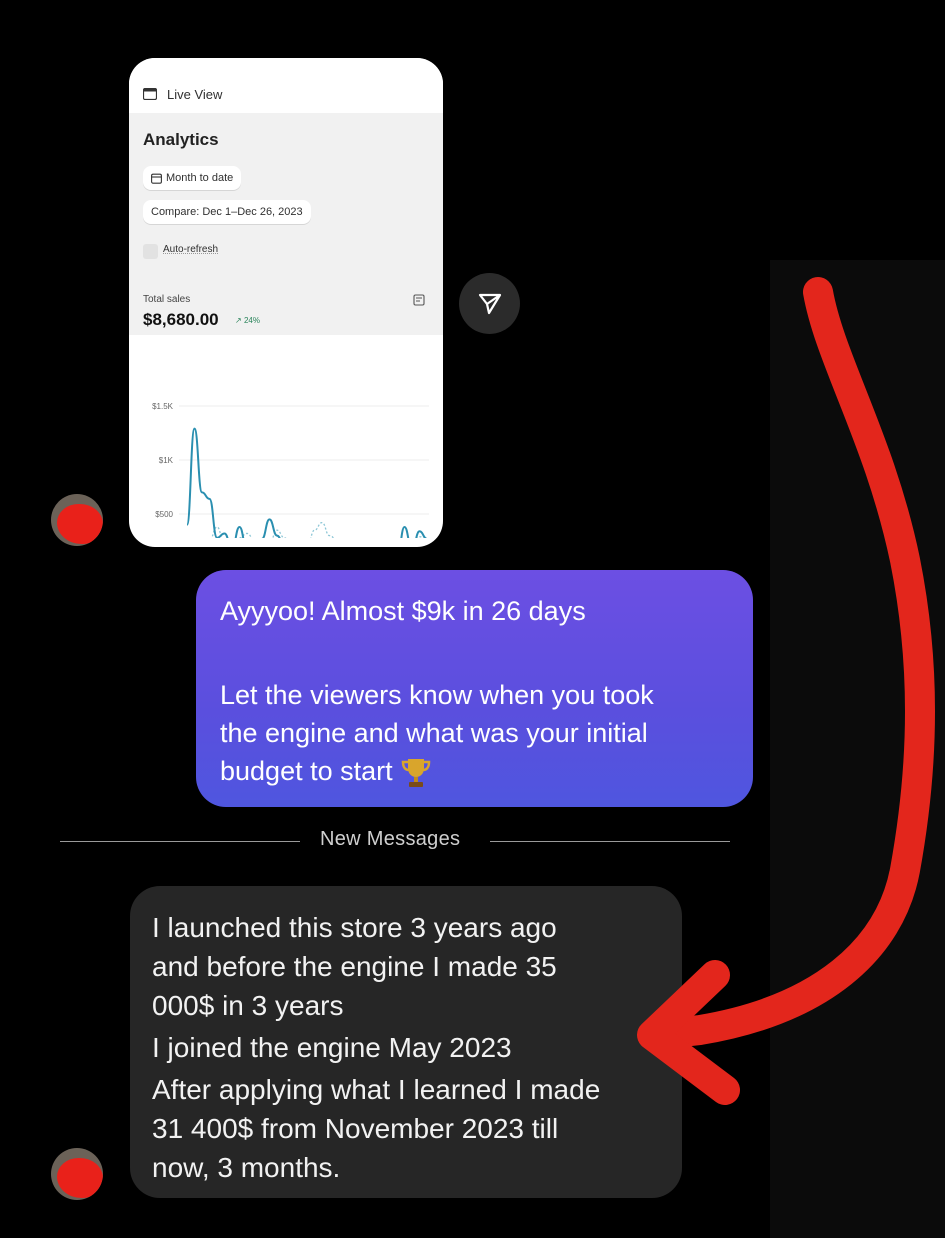 Image resolution: width=945 pixels, height=1238 pixels. What do you see at coordinates (403, 611) in the screenshot?
I see `message-line: Ayyyoo! Almost $9k in 26 days` at bounding box center [403, 611].